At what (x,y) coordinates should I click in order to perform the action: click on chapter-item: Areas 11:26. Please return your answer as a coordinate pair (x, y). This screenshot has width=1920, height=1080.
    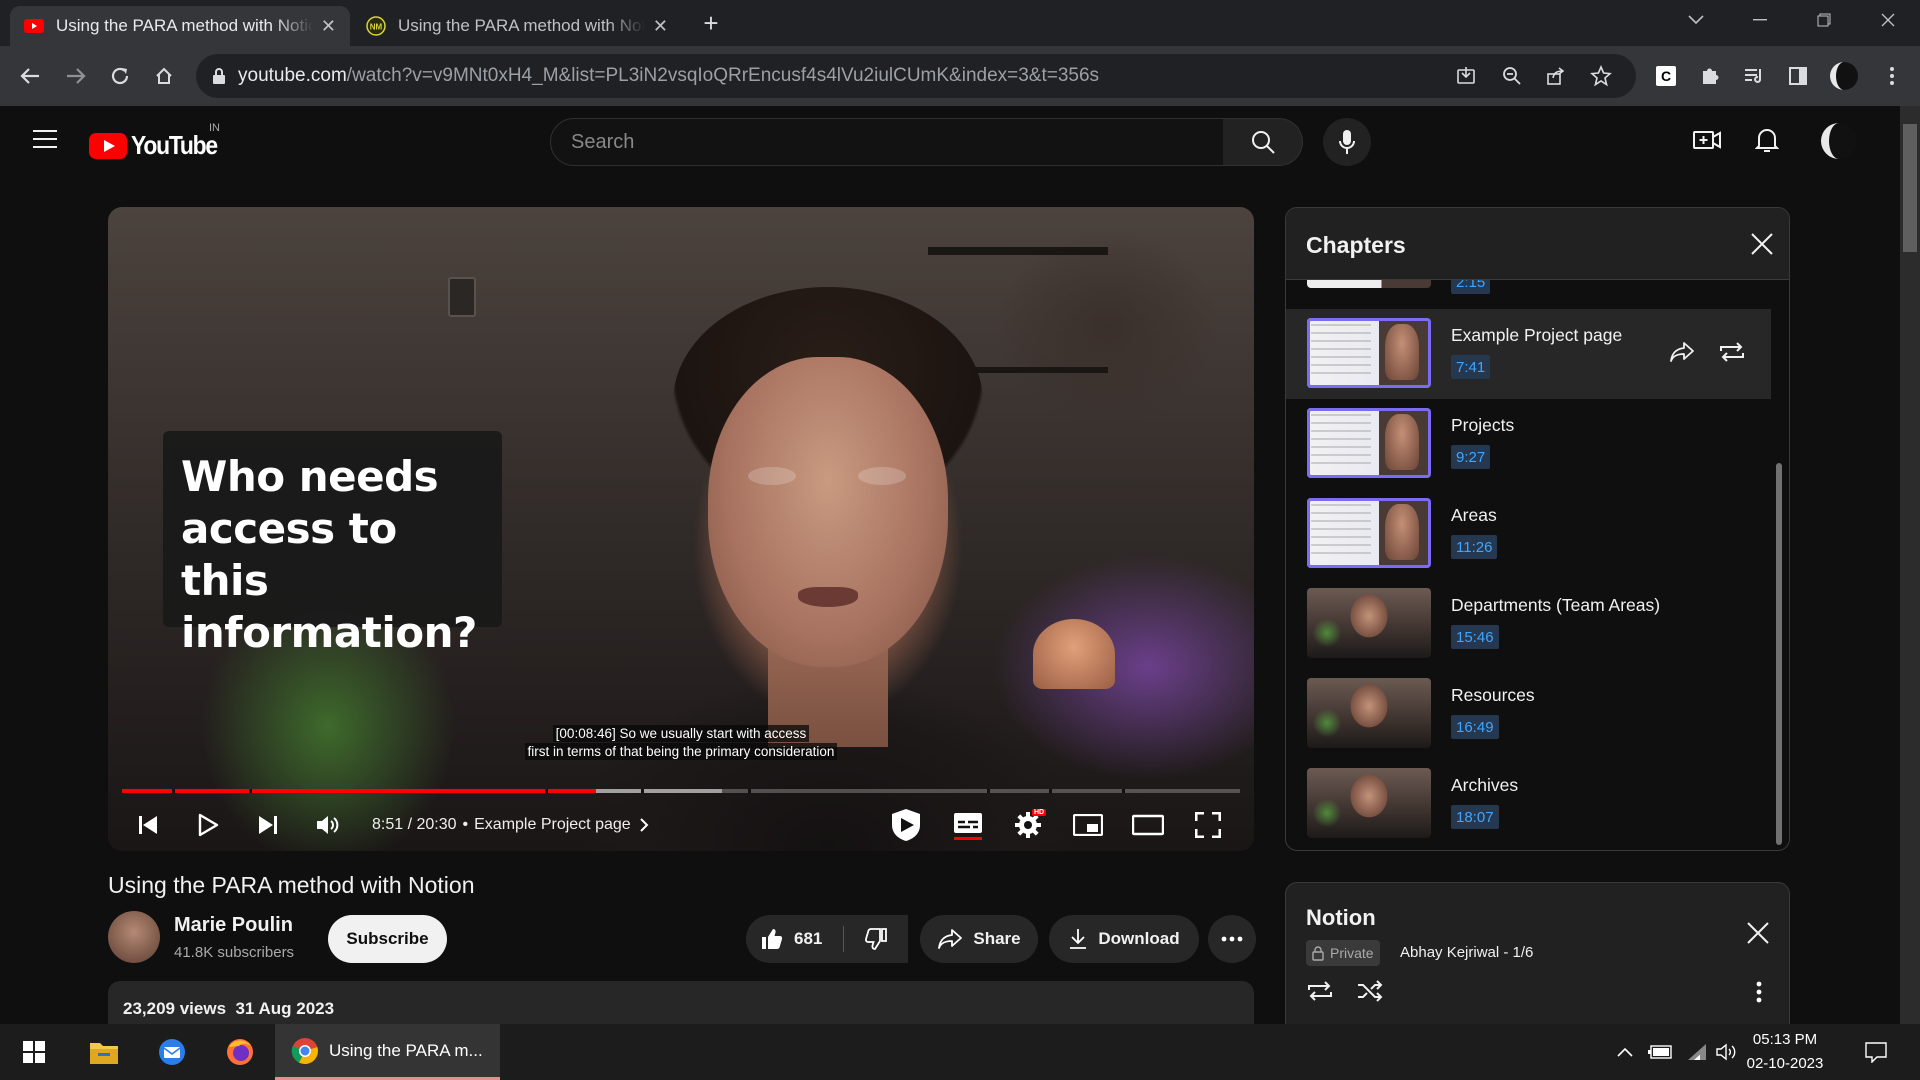
    Looking at the image, I should click on (1528, 534).